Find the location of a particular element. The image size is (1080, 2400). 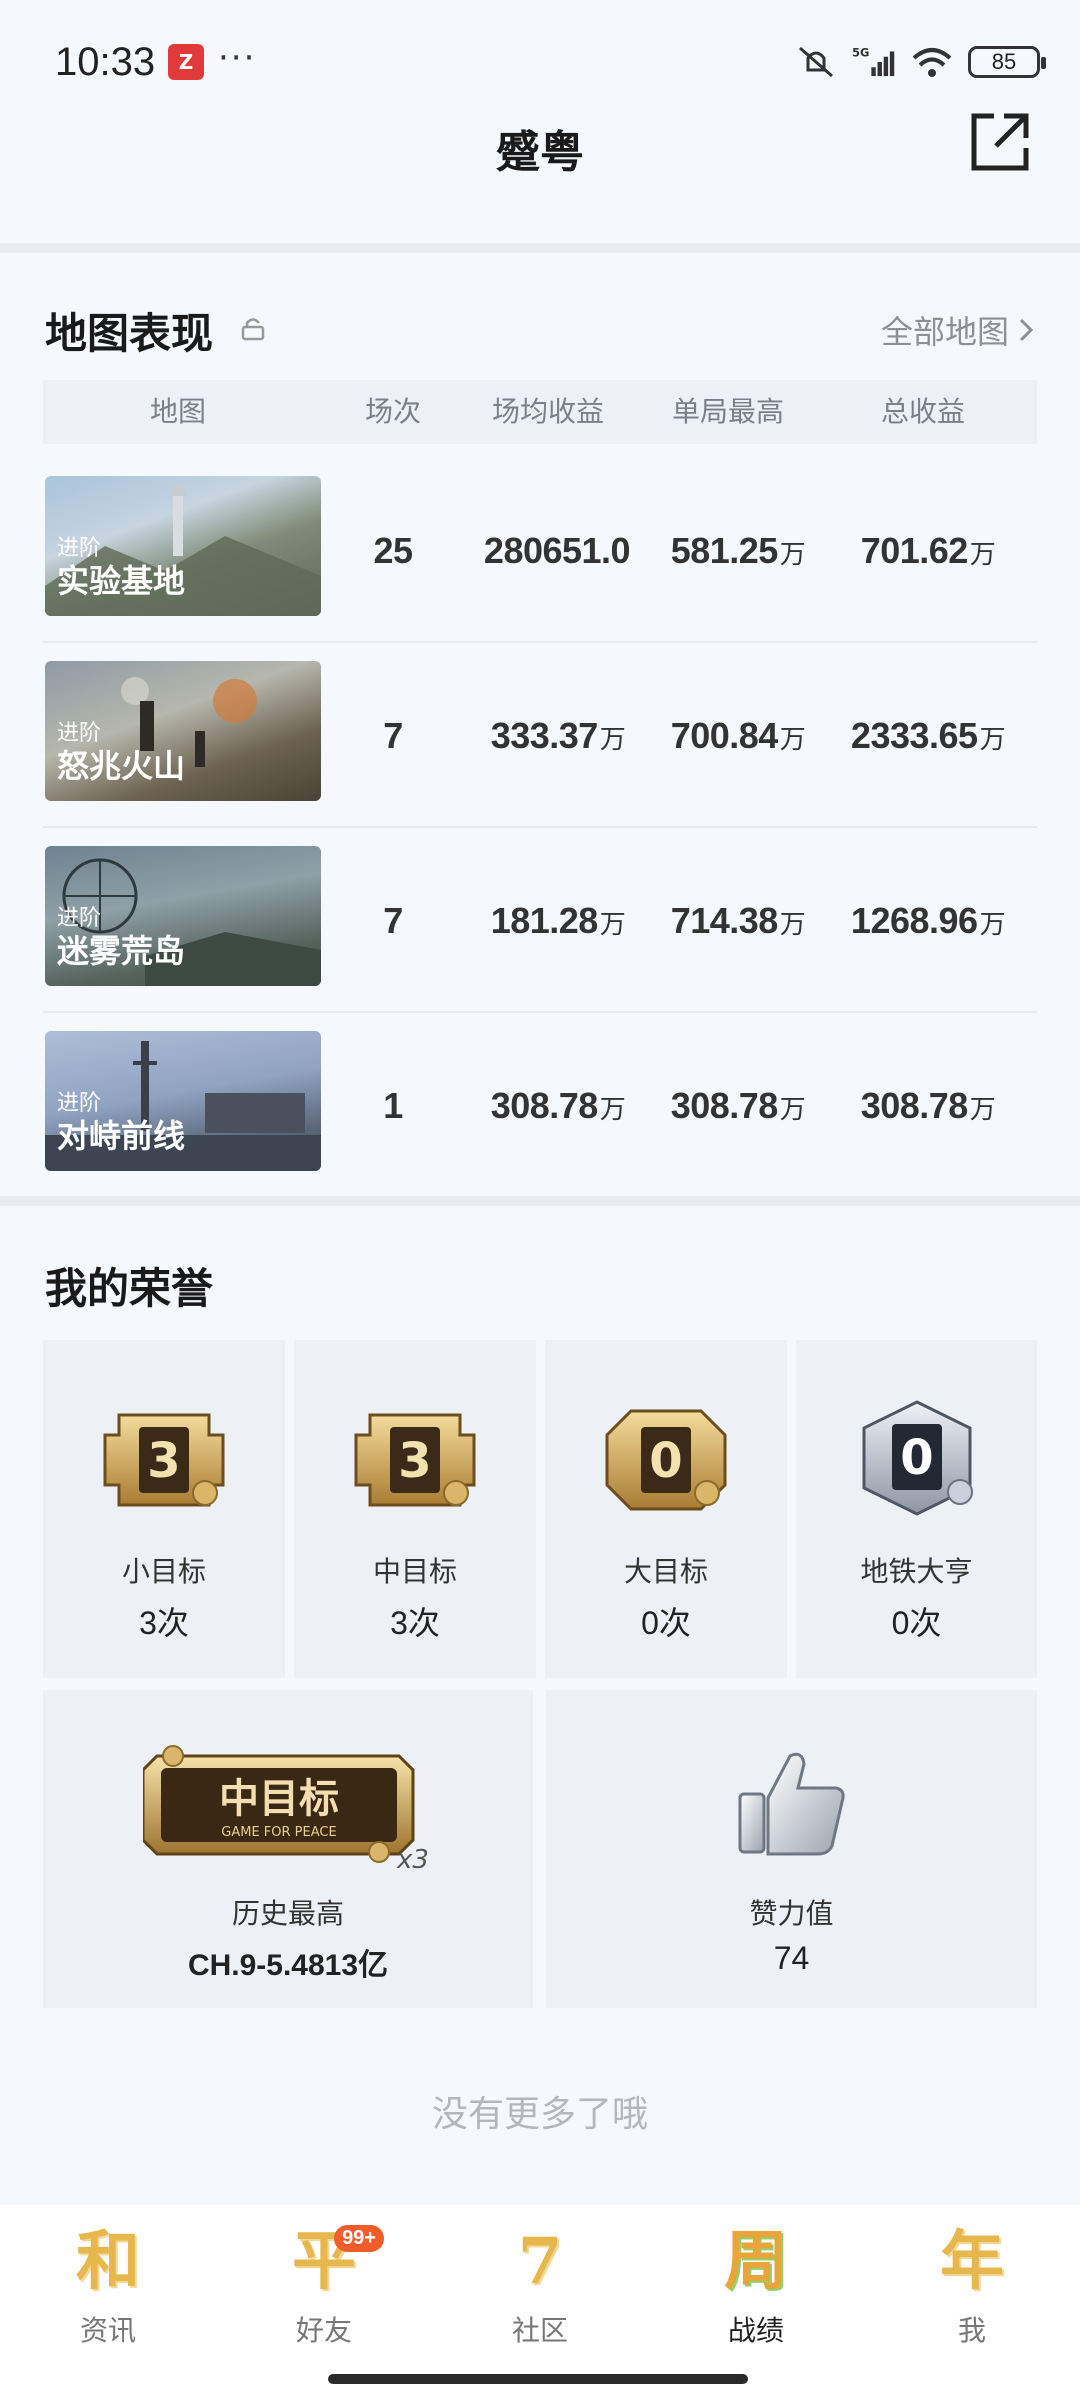

matches-cell: 1 is located at coordinates (393, 1105).